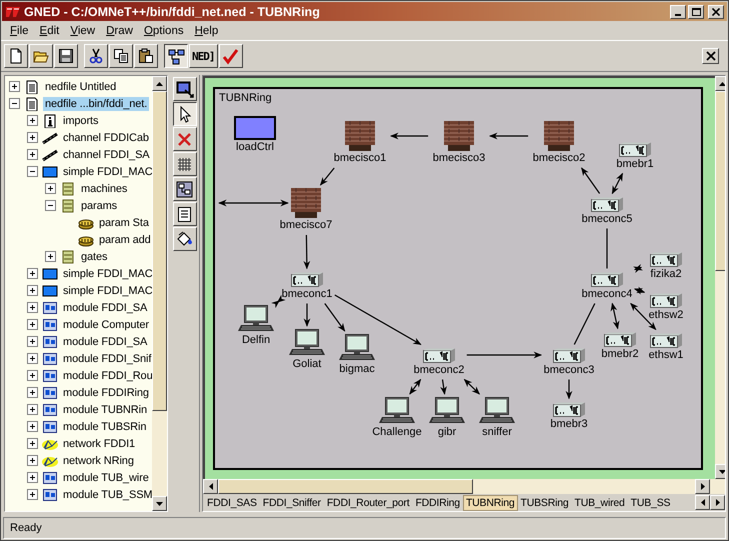 Image resolution: width=729 pixels, height=541 pixels. Describe the element at coordinates (120, 31) in the screenshot. I see `menu-item: Draw` at that location.